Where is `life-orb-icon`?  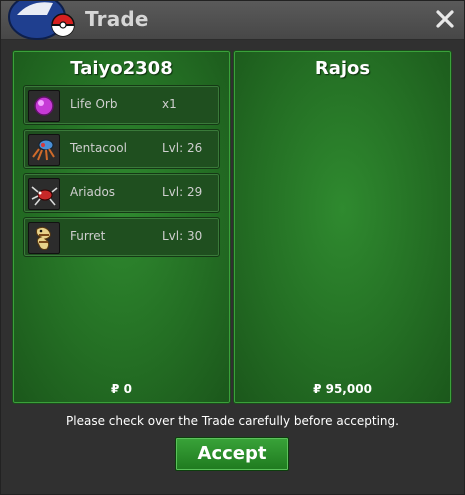 life-orb-icon is located at coordinates (44, 106).